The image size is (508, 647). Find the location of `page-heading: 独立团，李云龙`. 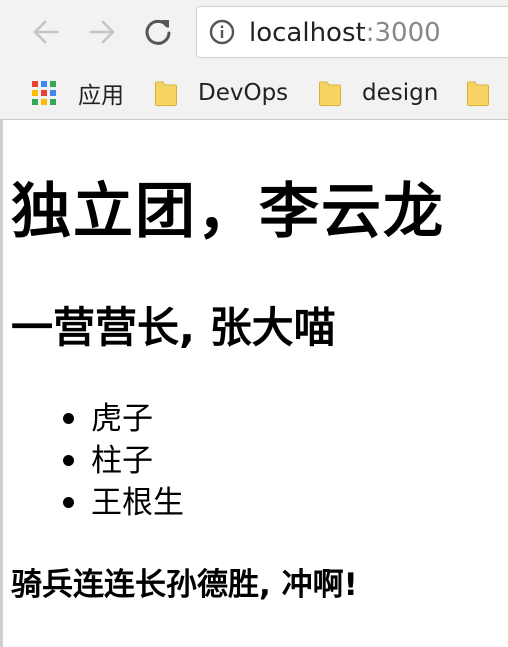

page-heading: 独立团，李云龙 is located at coordinates (228, 212).